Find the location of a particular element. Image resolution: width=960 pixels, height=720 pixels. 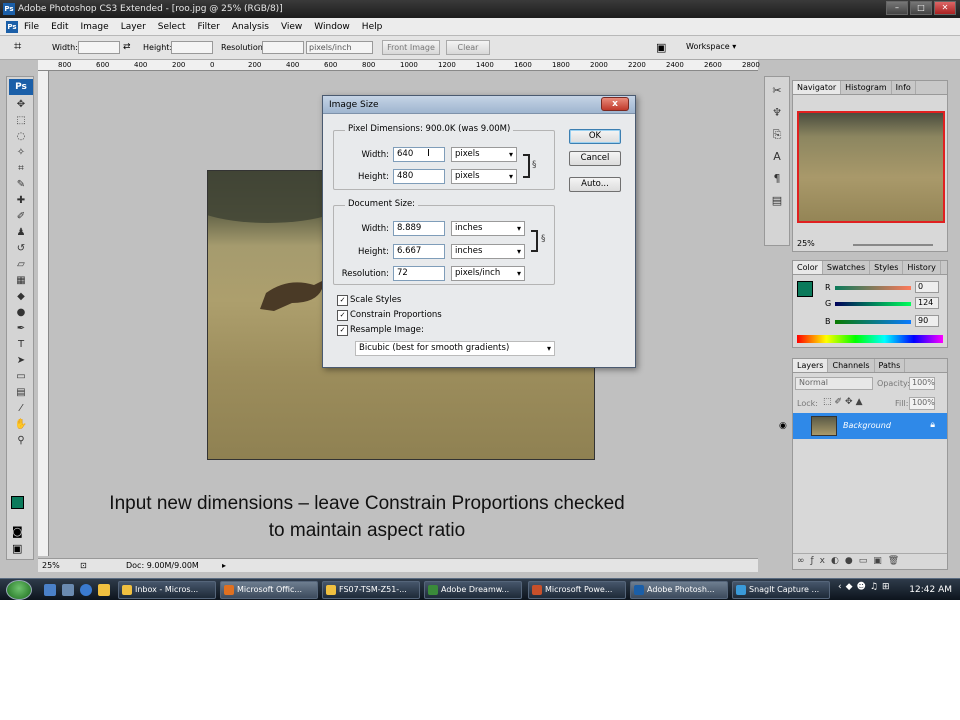

blend-mode-select: Normal is located at coordinates (834, 383).